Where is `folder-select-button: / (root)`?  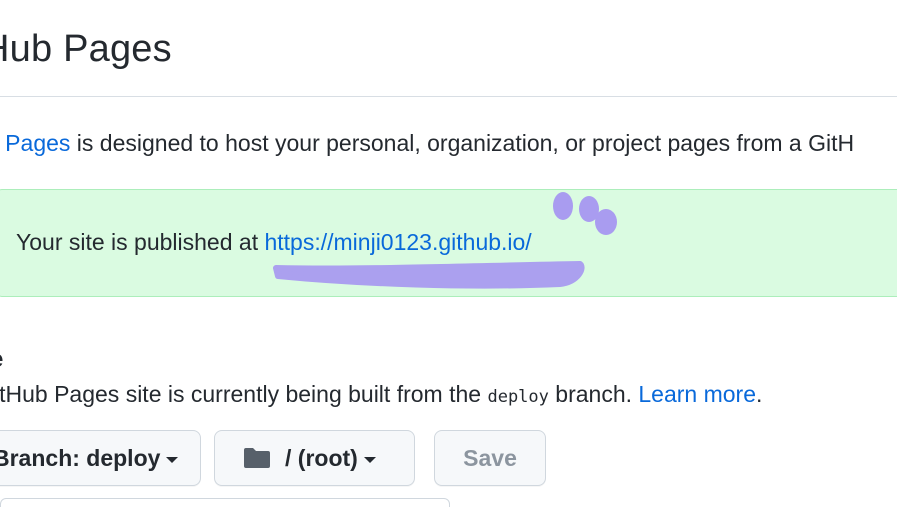 folder-select-button: / (root) is located at coordinates (314, 458).